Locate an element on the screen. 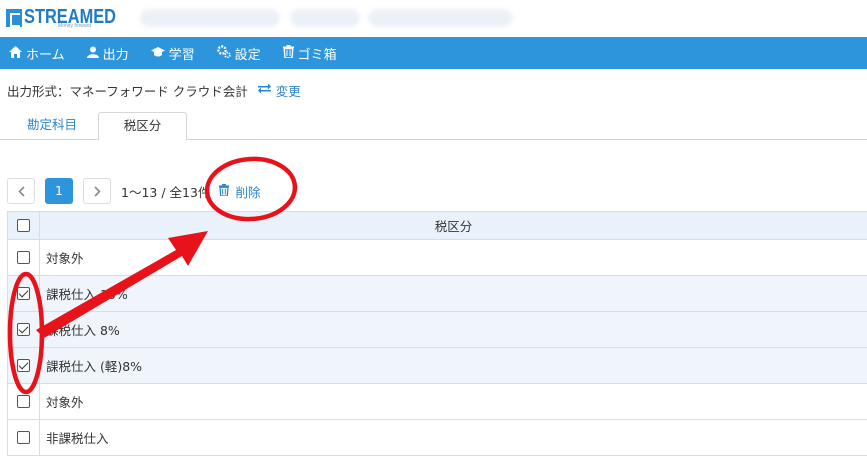 The image size is (867, 466). change-format-link: 変更 is located at coordinates (279, 90).